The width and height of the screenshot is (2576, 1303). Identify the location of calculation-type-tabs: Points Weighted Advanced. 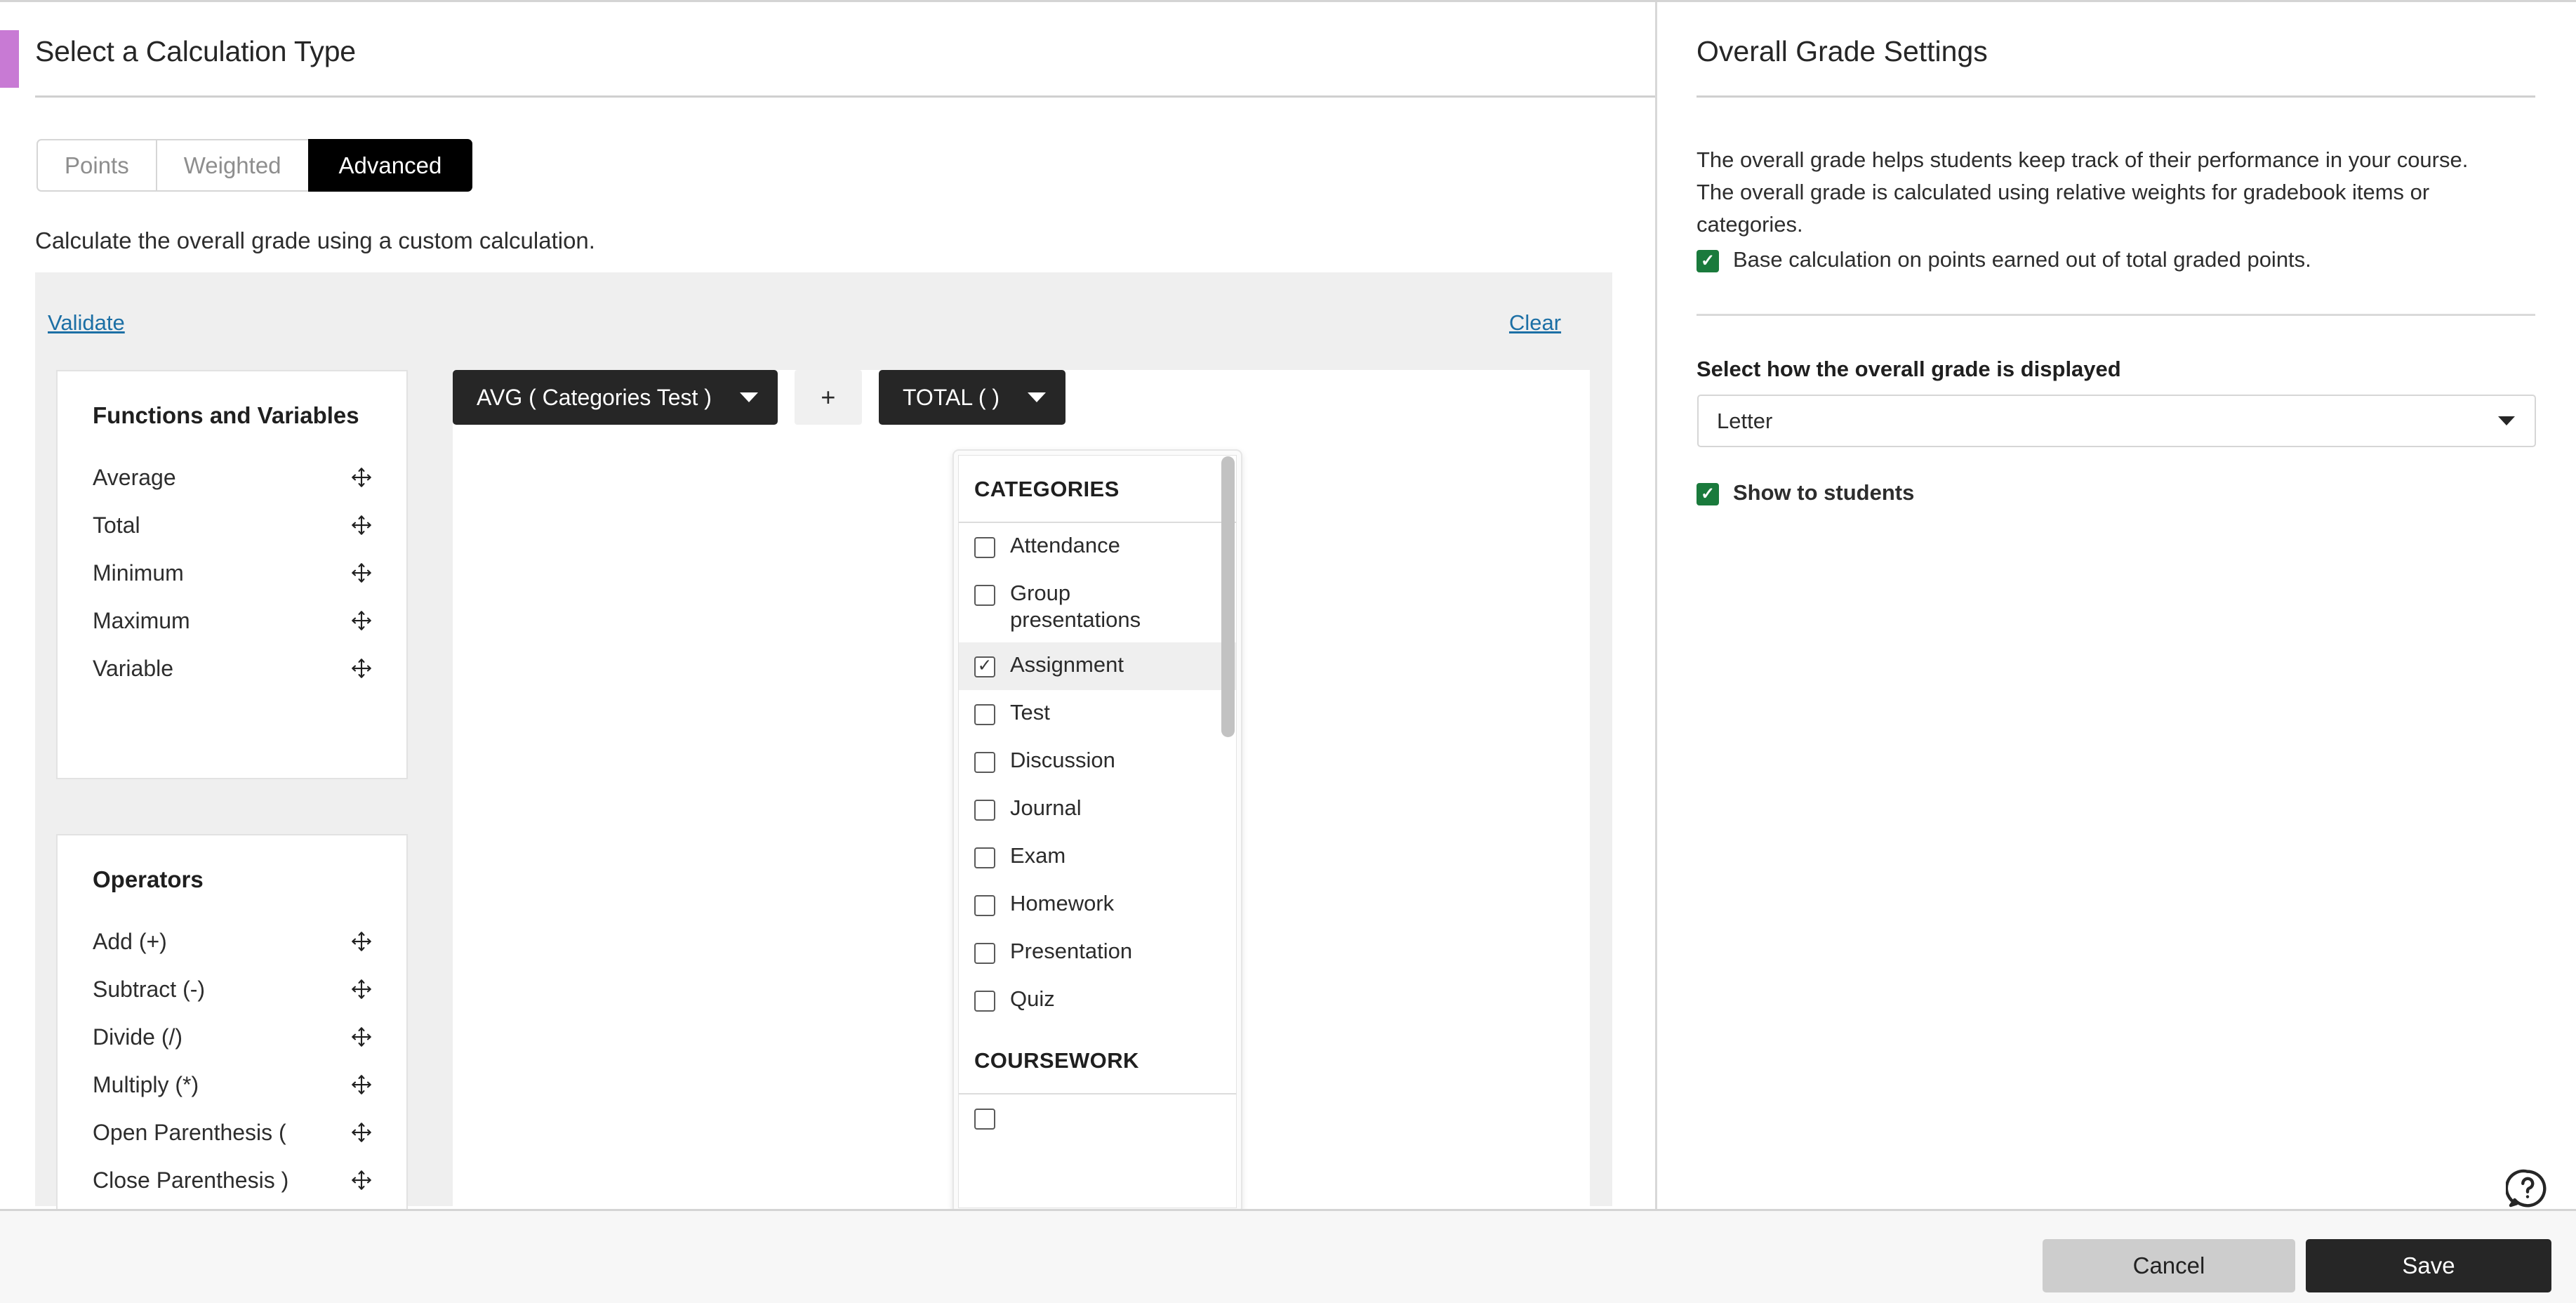
(255, 165).